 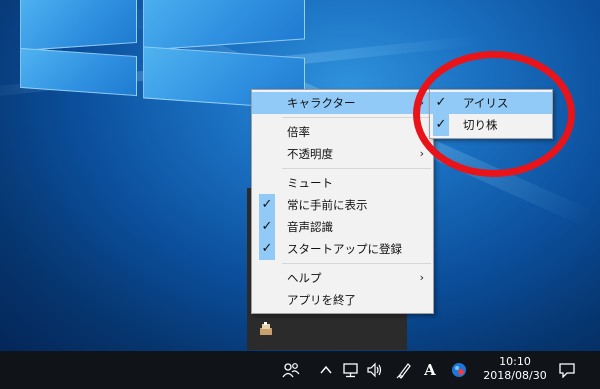 What do you see at coordinates (321, 300) in the screenshot?
I see `menu-item-label: アプリを終了` at bounding box center [321, 300].